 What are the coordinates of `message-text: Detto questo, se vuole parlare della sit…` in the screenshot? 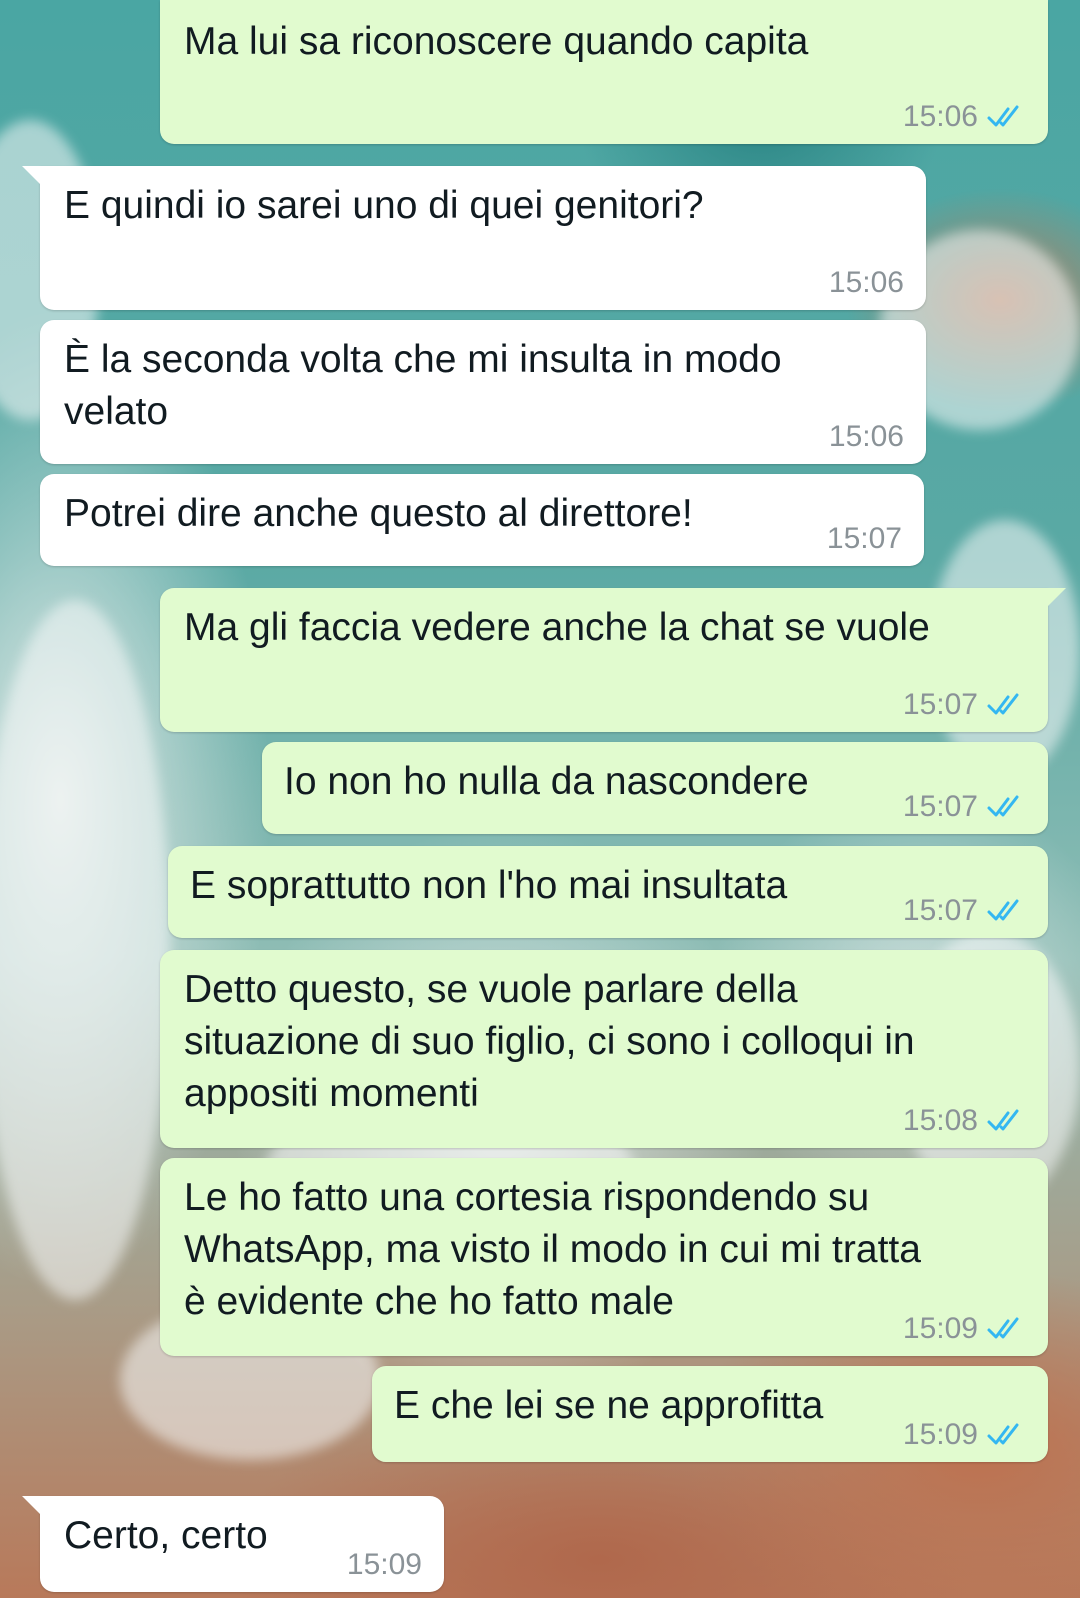 It's located at (549, 1041).